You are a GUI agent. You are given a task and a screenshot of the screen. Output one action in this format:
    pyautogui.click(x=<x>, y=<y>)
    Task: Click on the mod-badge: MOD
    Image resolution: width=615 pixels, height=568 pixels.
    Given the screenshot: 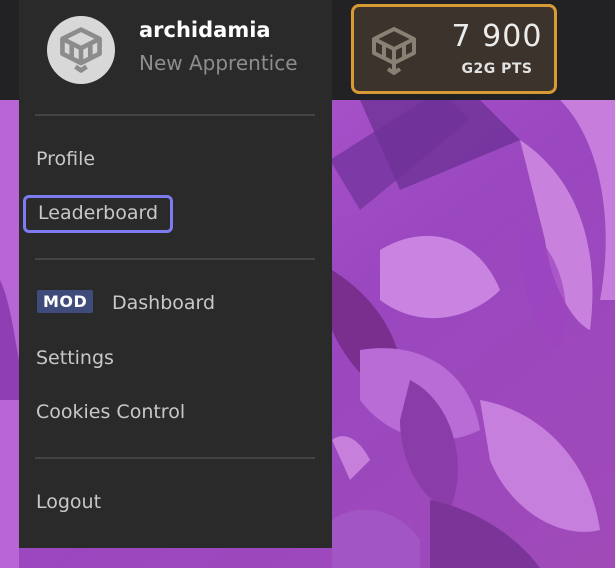 What is the action you would take?
    pyautogui.click(x=65, y=301)
    